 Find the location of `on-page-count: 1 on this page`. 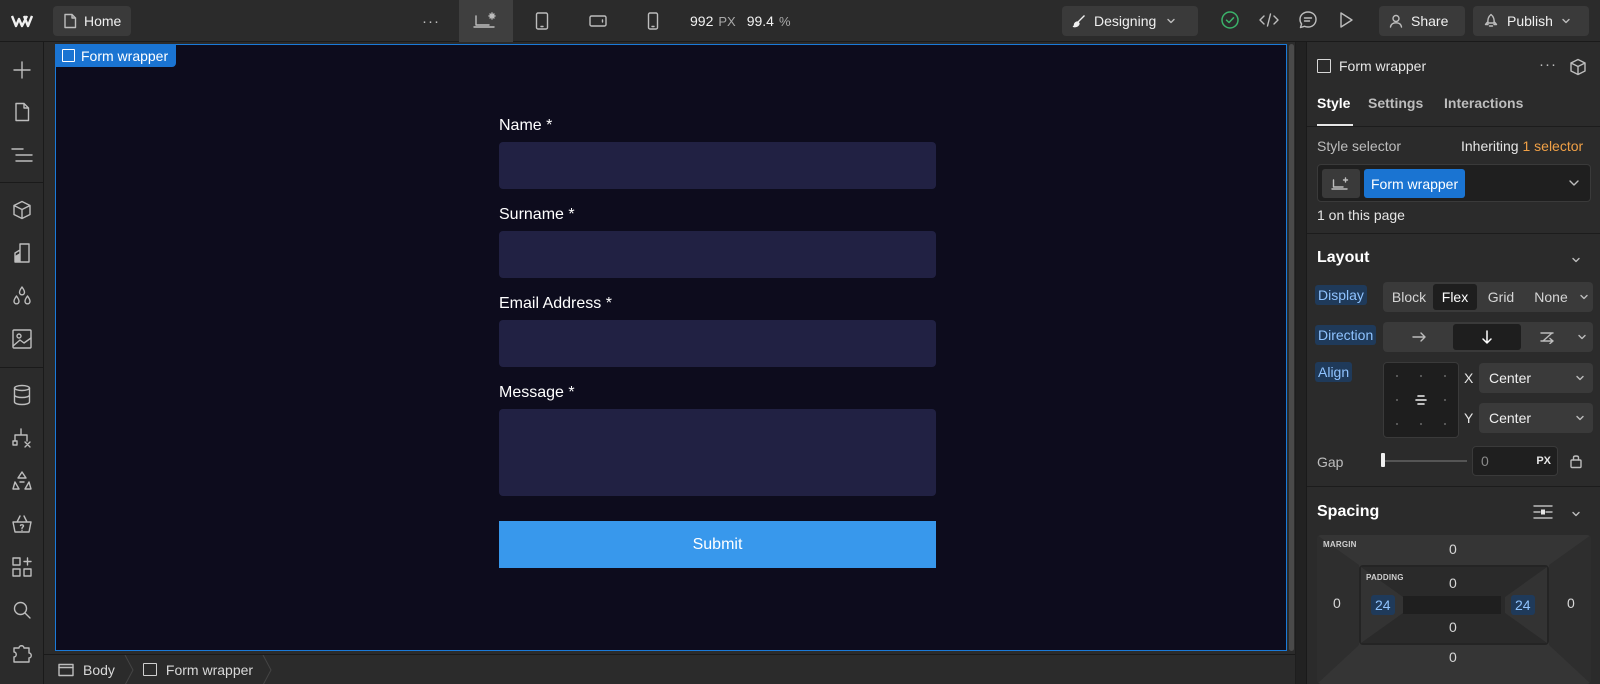

on-page-count: 1 on this page is located at coordinates (1361, 215).